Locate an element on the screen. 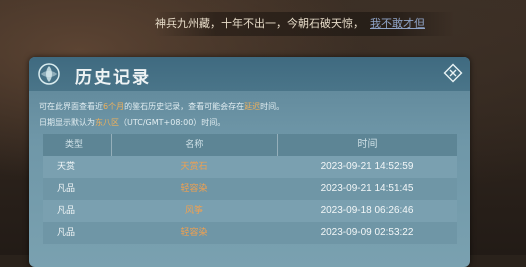 This screenshot has height=267, width=526. table-header: 类型 名称 时间 is located at coordinates (250, 145).